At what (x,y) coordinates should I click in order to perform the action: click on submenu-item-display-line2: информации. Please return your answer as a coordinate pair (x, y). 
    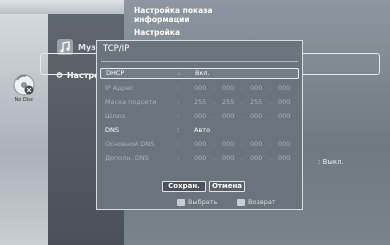
    Looking at the image, I should click on (162, 19).